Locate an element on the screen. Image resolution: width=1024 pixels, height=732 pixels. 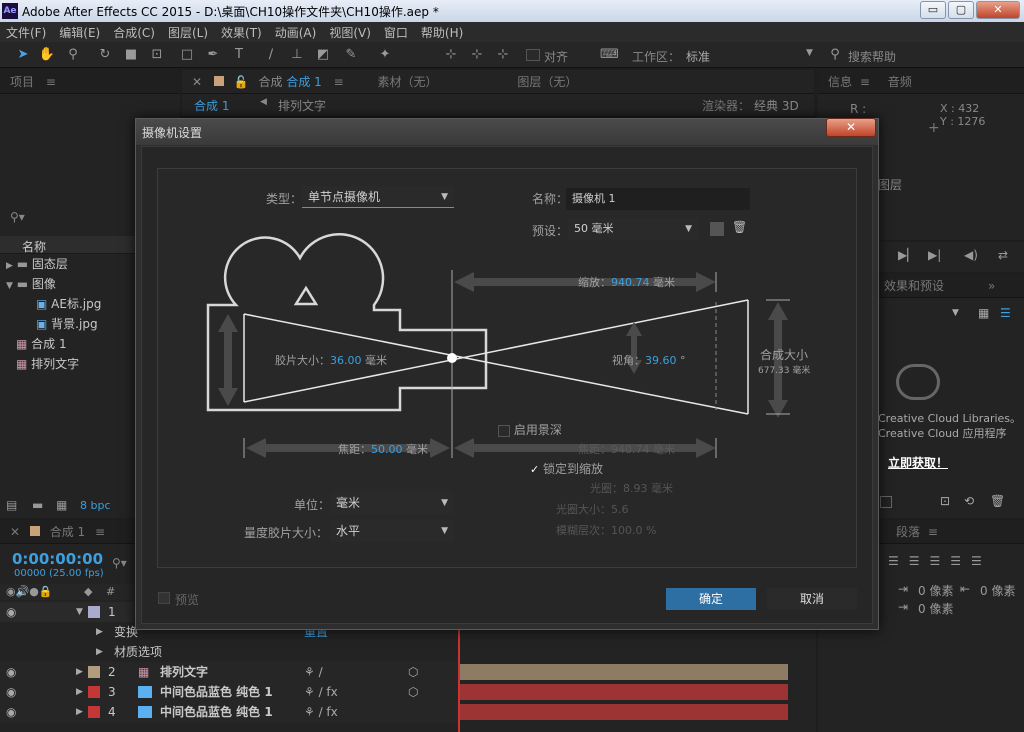
property-material: 材质选项 is located at coordinates (138, 652).